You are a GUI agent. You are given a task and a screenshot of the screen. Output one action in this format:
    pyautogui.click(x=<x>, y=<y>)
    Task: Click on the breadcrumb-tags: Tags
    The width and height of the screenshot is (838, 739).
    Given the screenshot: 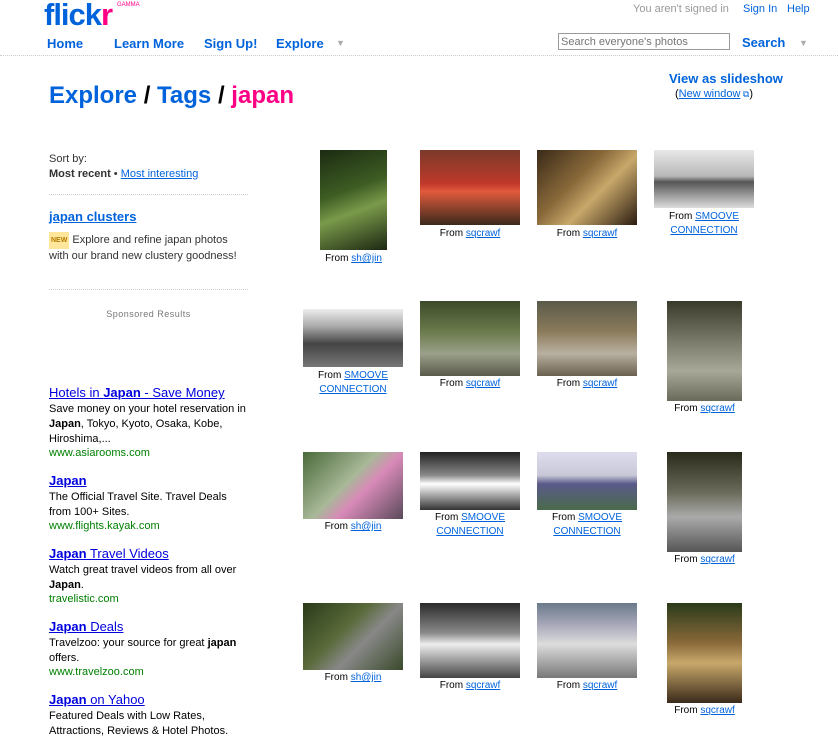 What is the action you would take?
    pyautogui.click(x=184, y=95)
    